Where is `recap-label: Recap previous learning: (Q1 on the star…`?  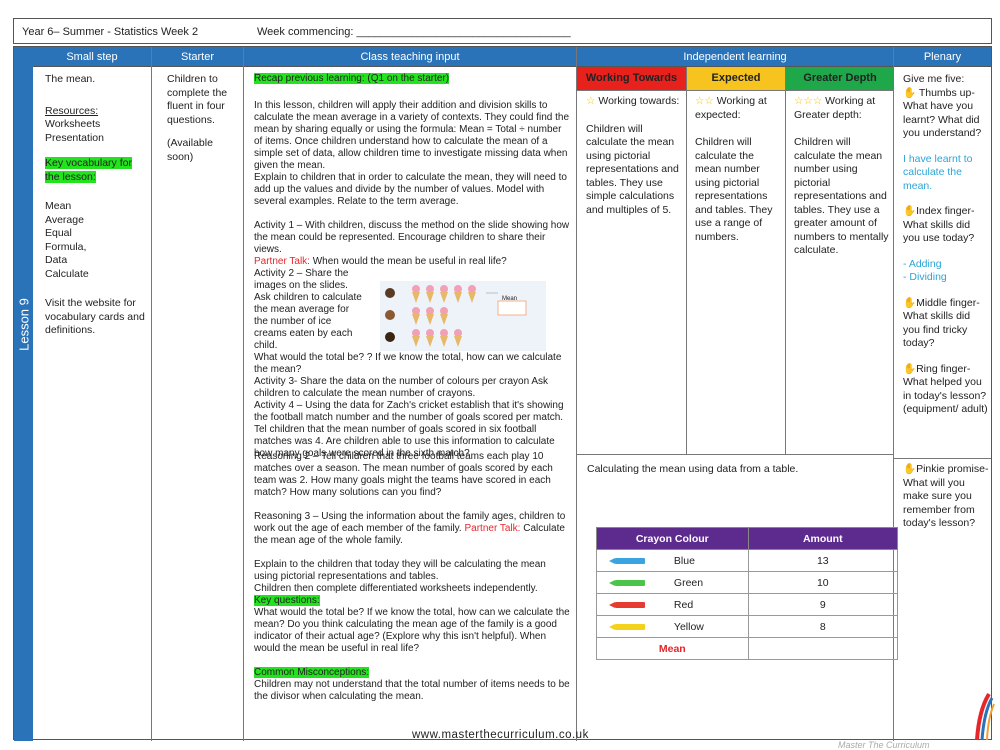
recap-label: Recap previous learning: (Q1 on the star… is located at coordinates (352, 78).